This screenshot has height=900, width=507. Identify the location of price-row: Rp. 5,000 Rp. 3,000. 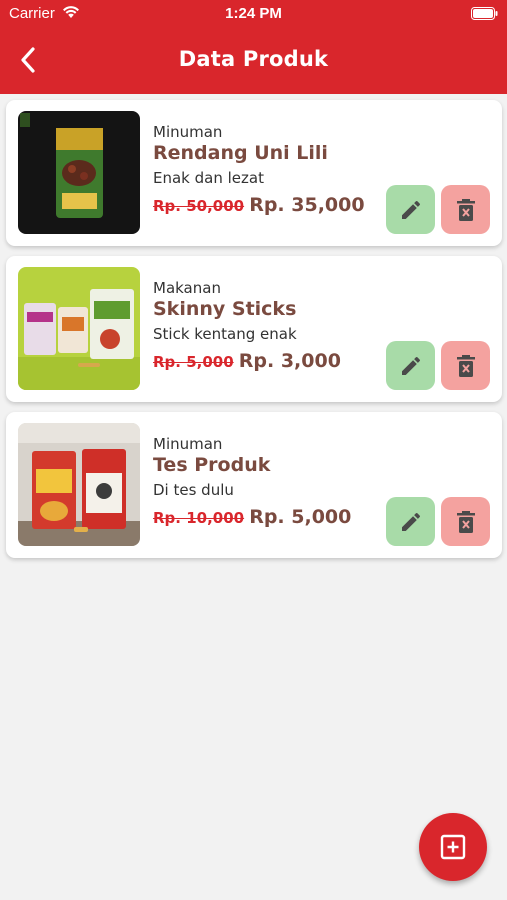
(268, 361).